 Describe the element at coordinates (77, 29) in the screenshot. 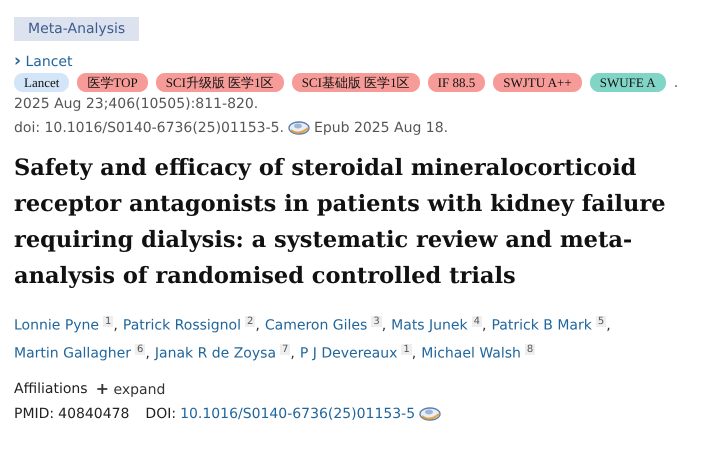

I see `publication-type-badge: Meta-Analysis` at that location.